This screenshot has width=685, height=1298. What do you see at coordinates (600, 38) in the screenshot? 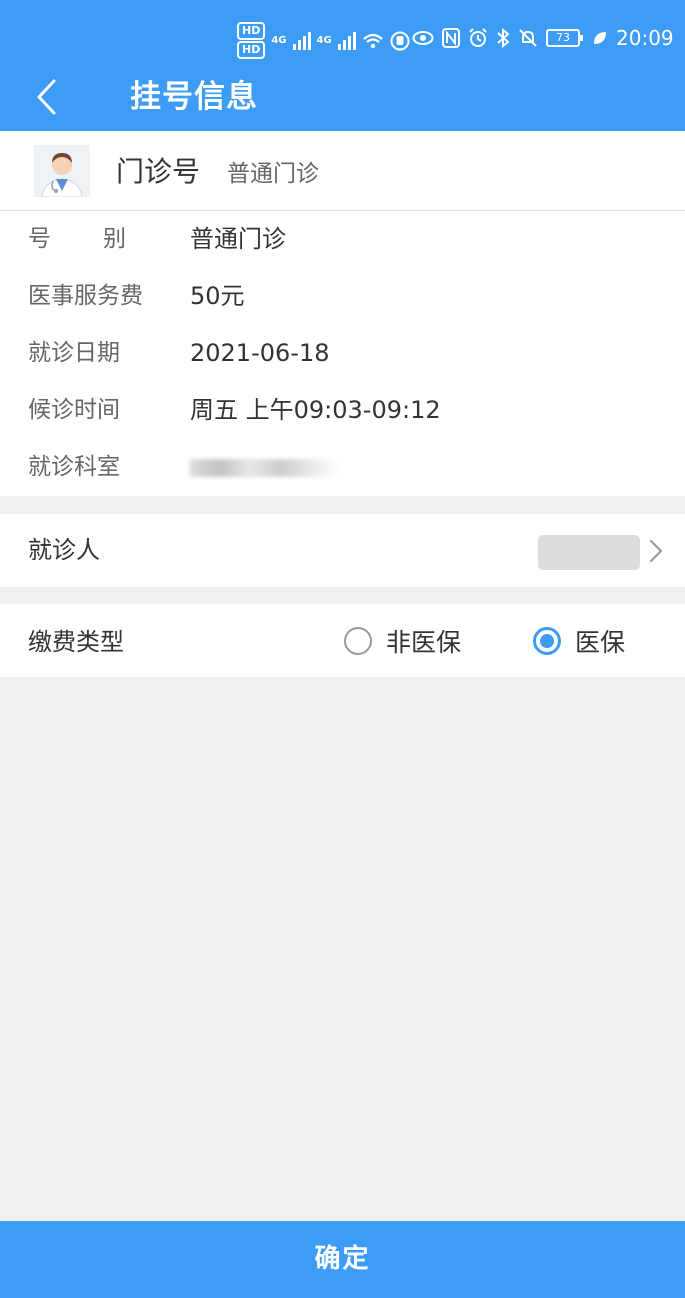
I see `leaf-icon` at bounding box center [600, 38].